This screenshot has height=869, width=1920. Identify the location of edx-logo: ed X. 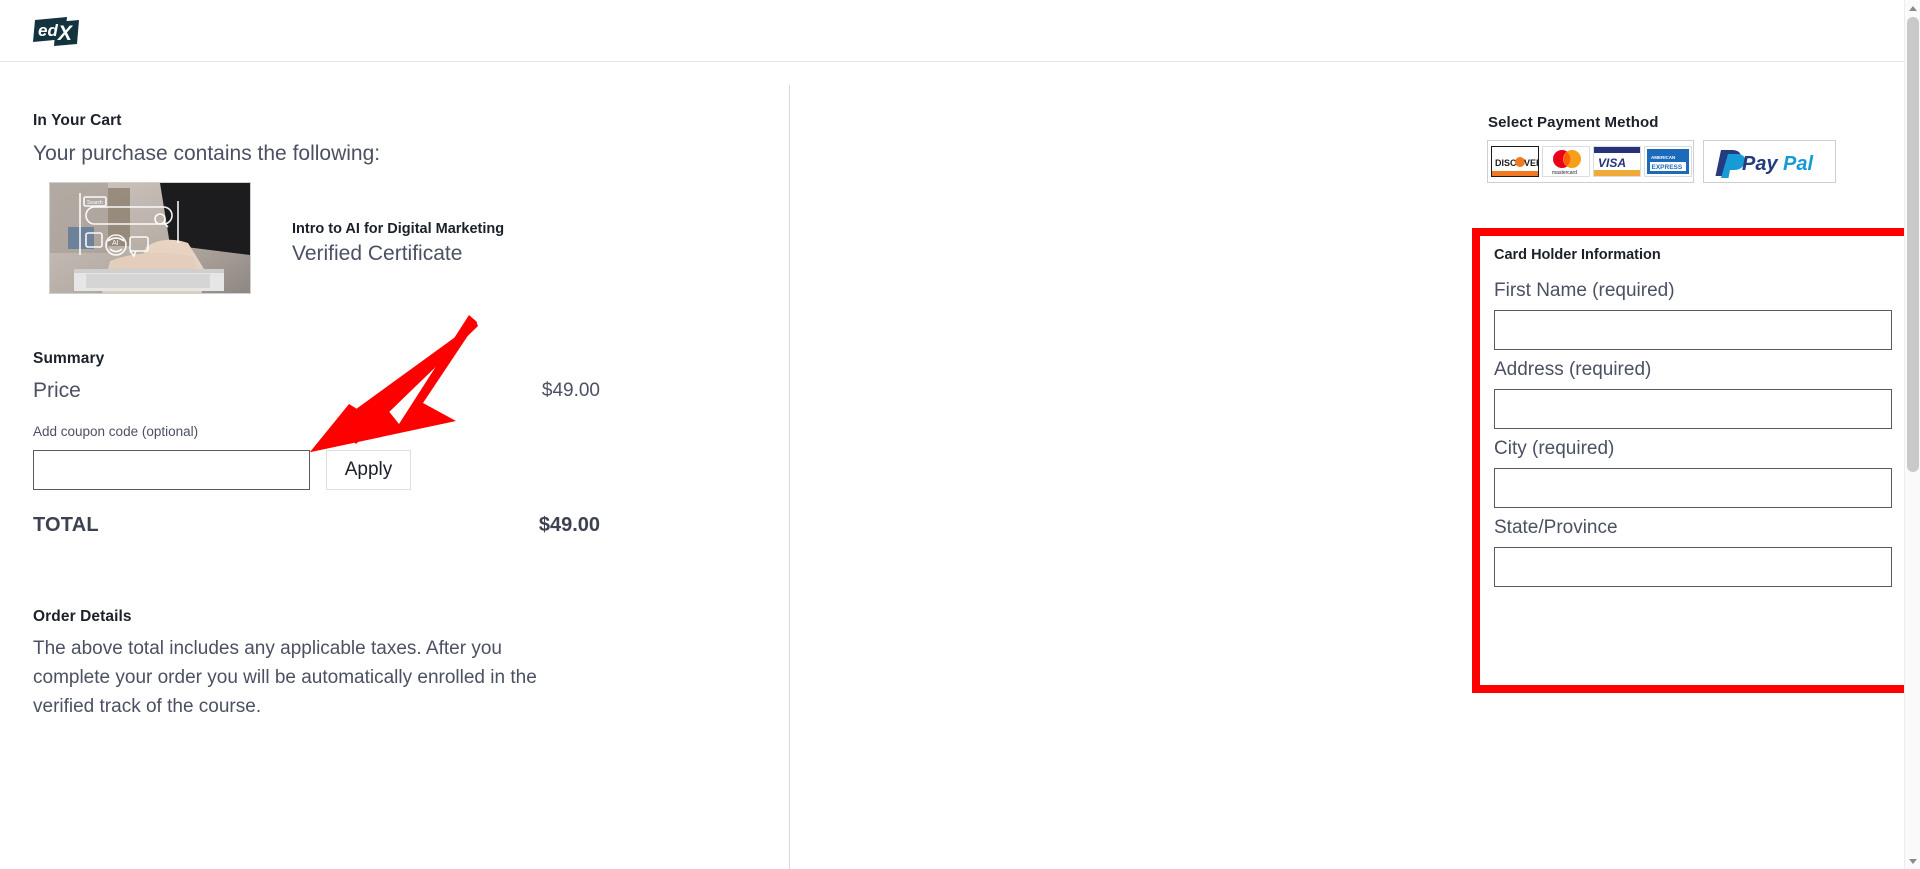
(57, 30).